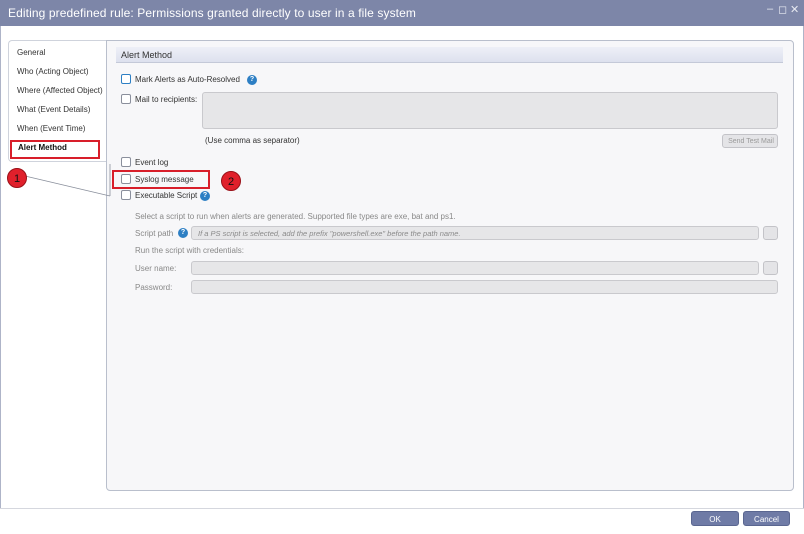 The image size is (804, 534). What do you see at coordinates (252, 140) in the screenshot?
I see `mail-separator-hint: (Use comma as separator)` at bounding box center [252, 140].